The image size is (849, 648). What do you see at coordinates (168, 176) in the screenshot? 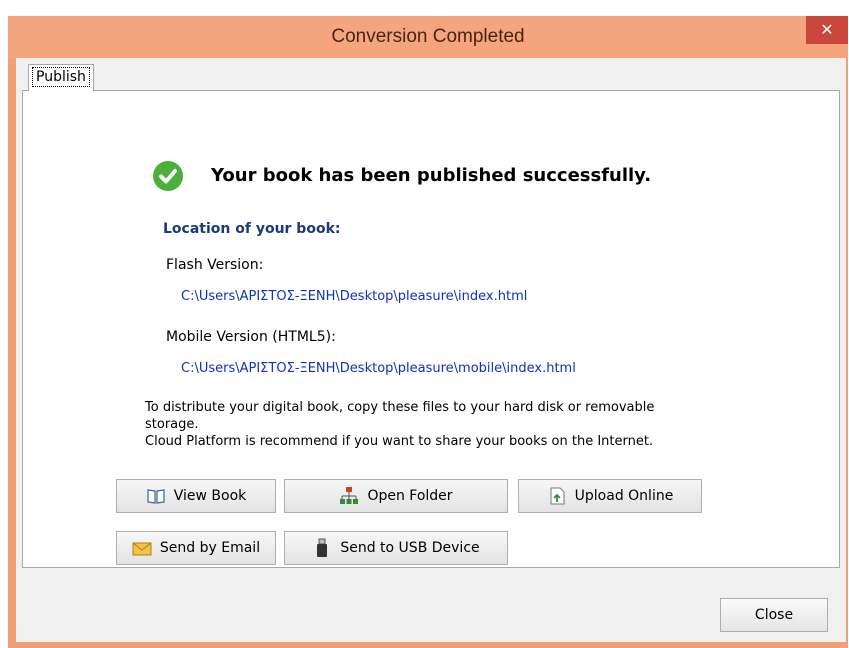
I see `check-icon` at bounding box center [168, 176].